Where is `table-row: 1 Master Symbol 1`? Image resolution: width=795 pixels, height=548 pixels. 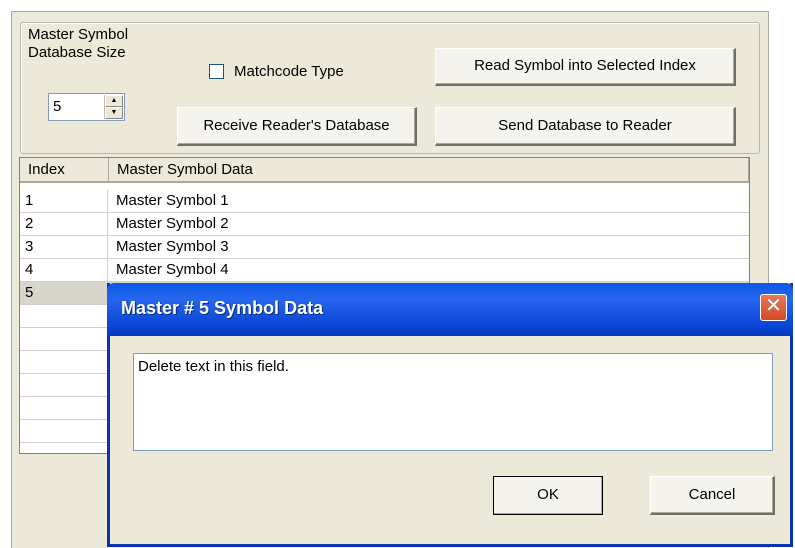 table-row: 1 Master Symbol 1 is located at coordinates (384, 201).